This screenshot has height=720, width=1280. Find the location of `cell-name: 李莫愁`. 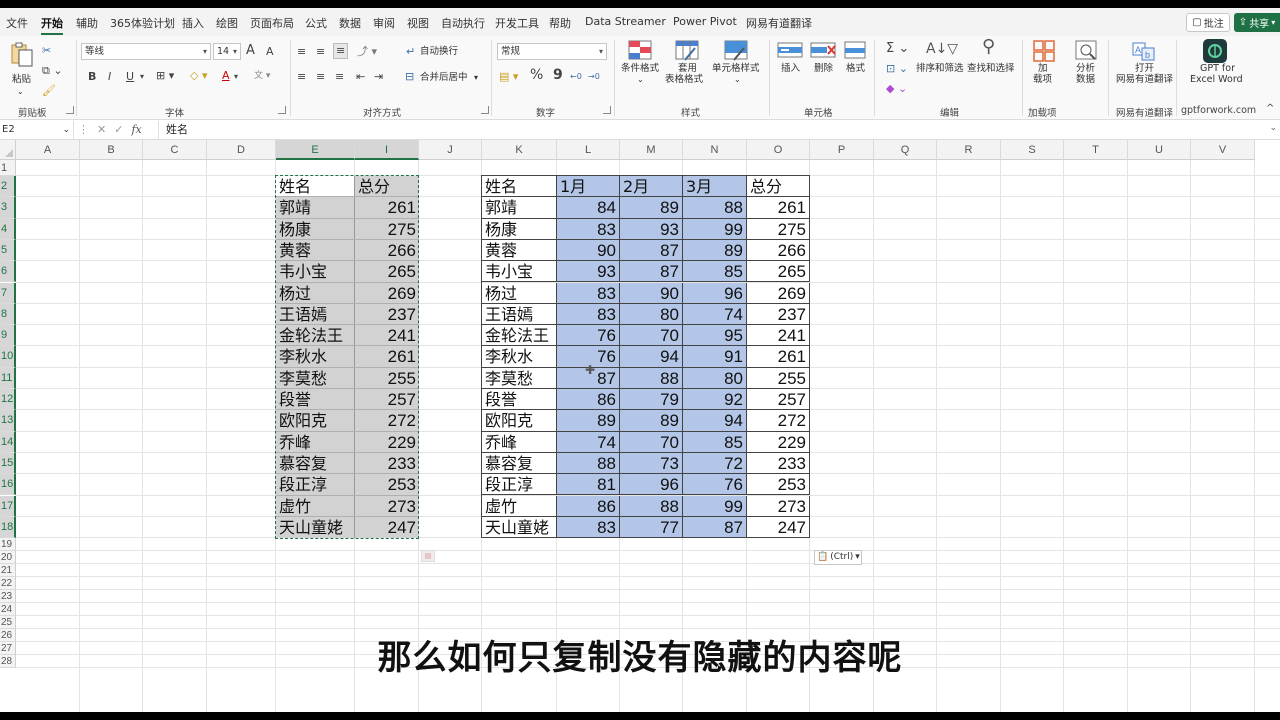

cell-name: 李莫愁 is located at coordinates (519, 378).